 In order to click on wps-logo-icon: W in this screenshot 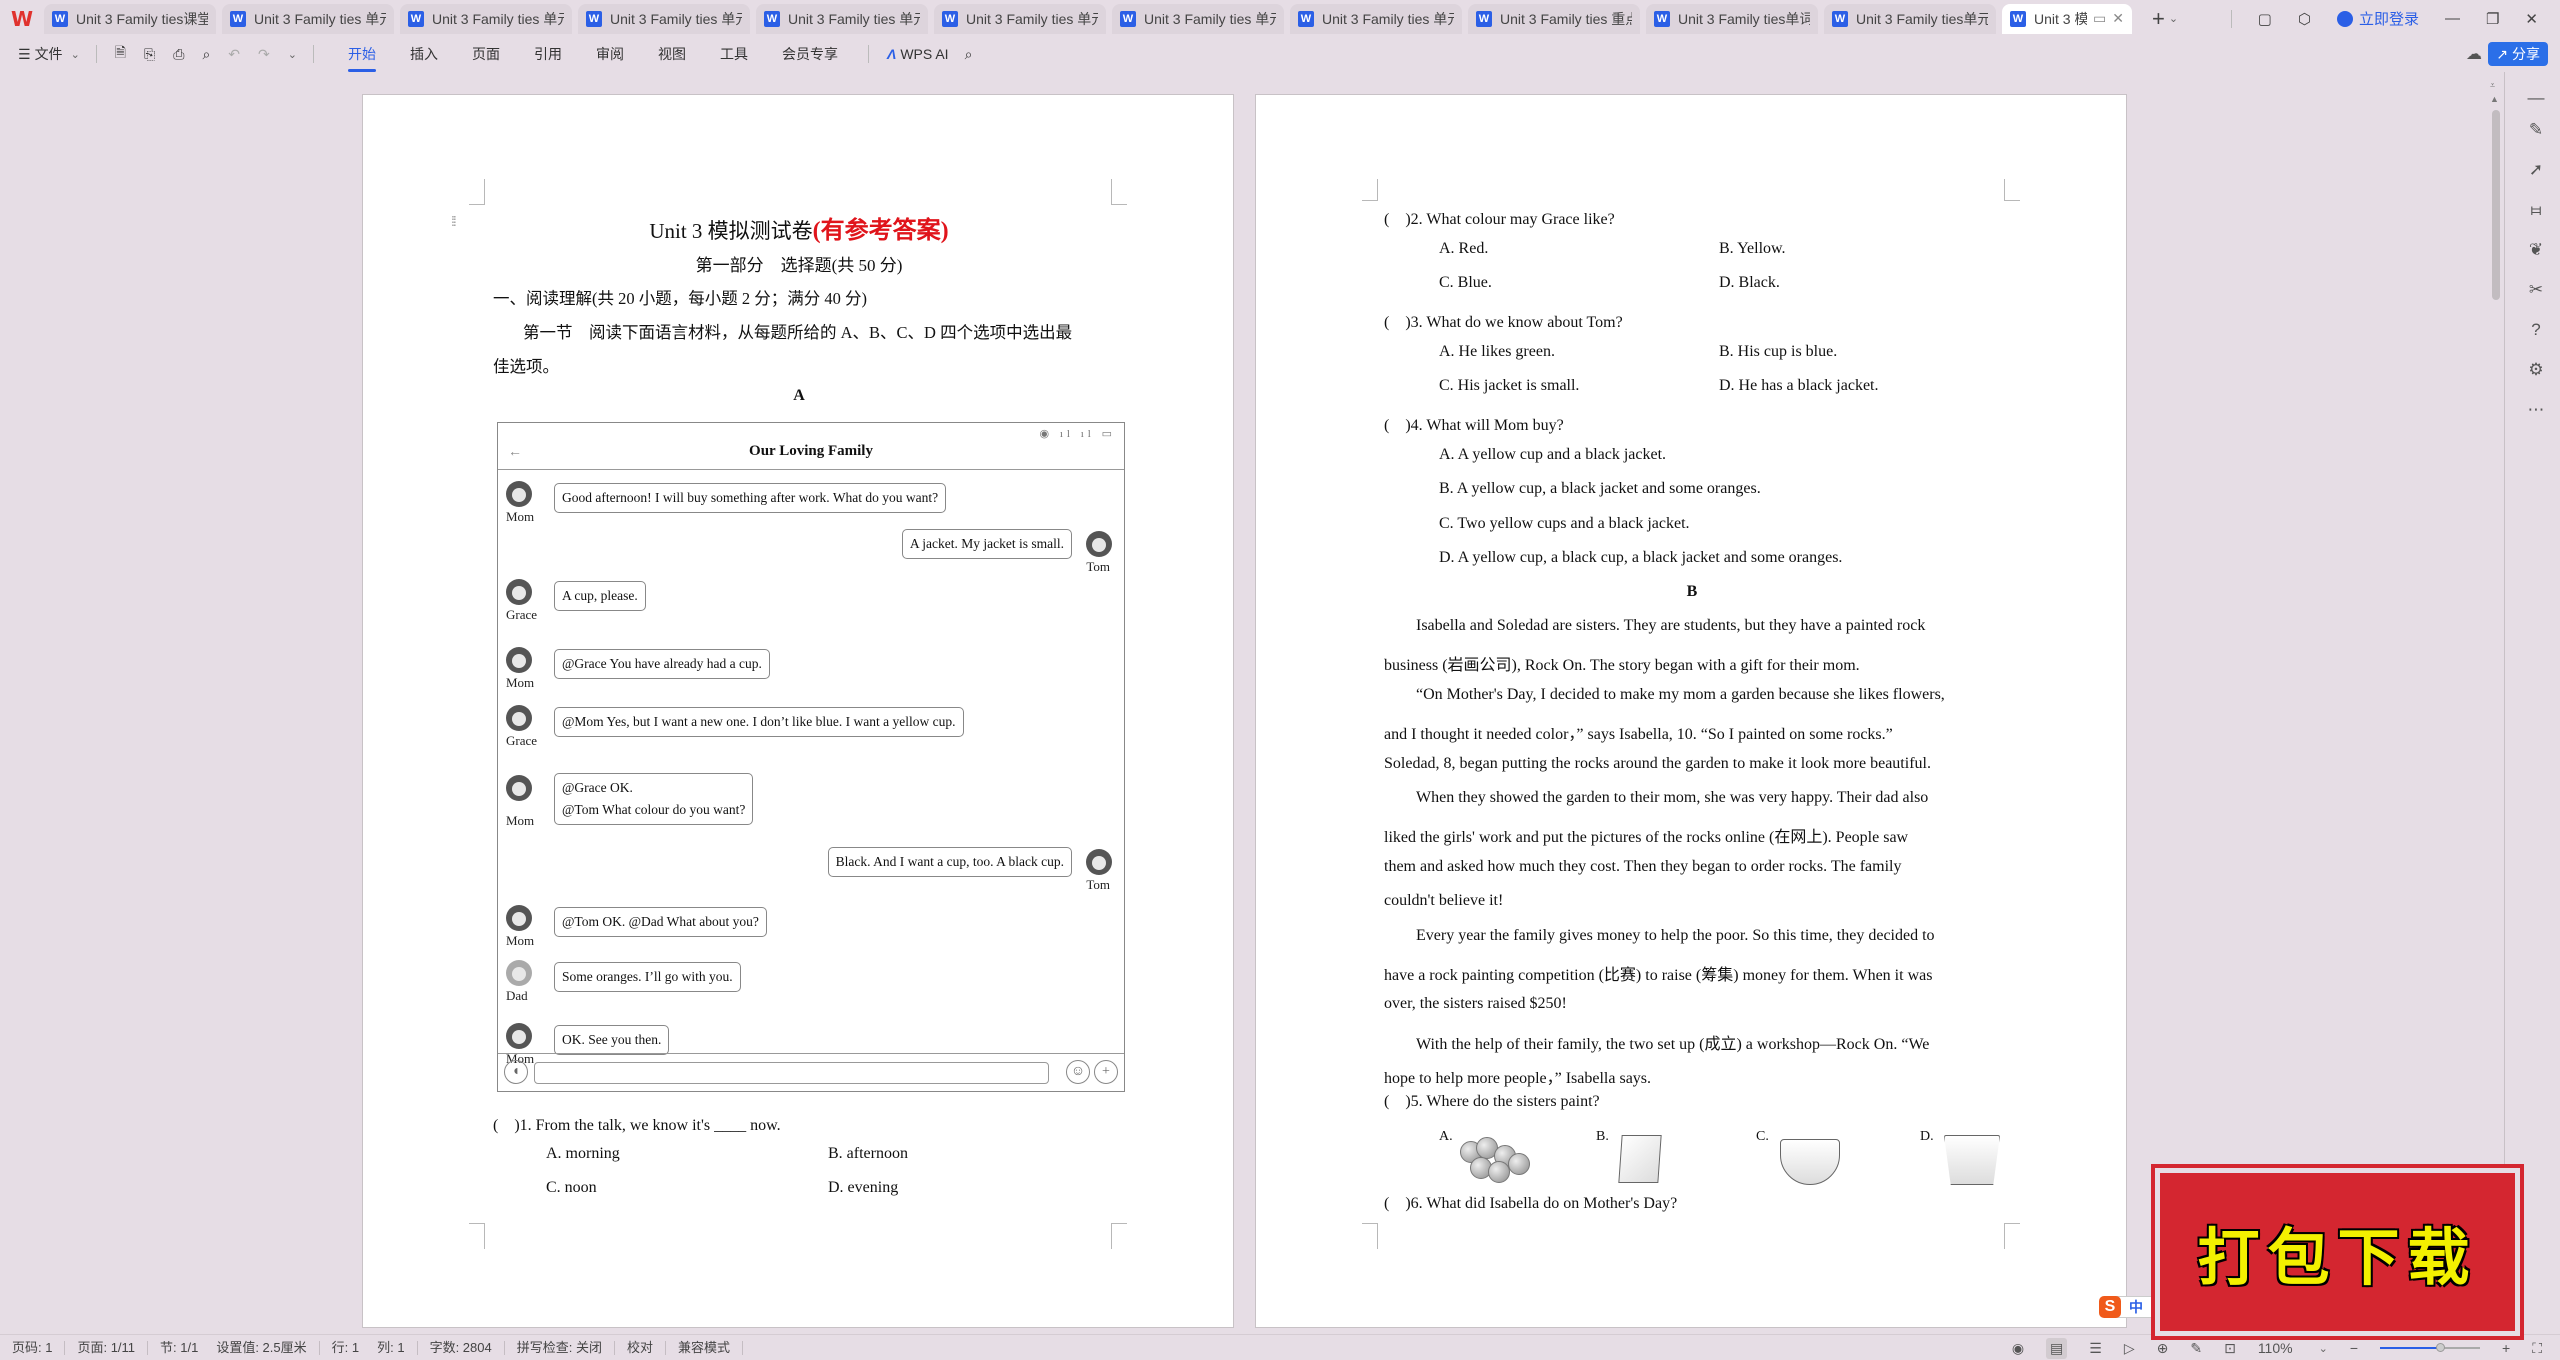, I will do `click(22, 18)`.